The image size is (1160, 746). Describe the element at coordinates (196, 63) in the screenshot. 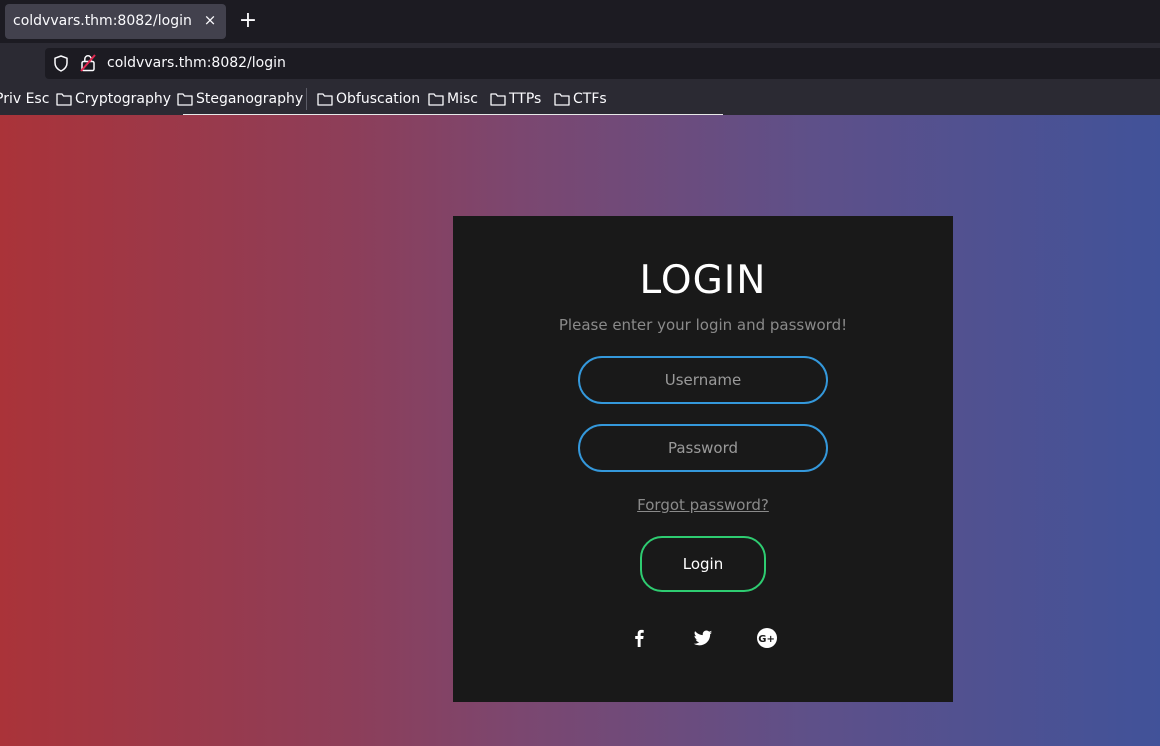

I see `url-text: coldvvars.thm:8082/login` at that location.